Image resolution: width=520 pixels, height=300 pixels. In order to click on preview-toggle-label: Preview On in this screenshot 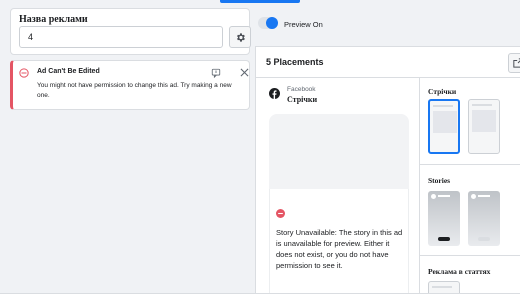, I will do `click(303, 24)`.